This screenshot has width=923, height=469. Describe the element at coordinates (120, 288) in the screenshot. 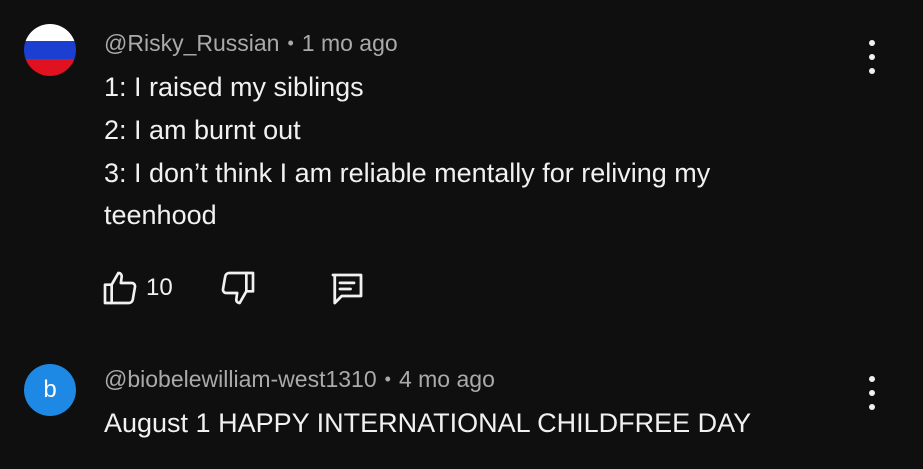

I see `thumbs-up-icon` at that location.